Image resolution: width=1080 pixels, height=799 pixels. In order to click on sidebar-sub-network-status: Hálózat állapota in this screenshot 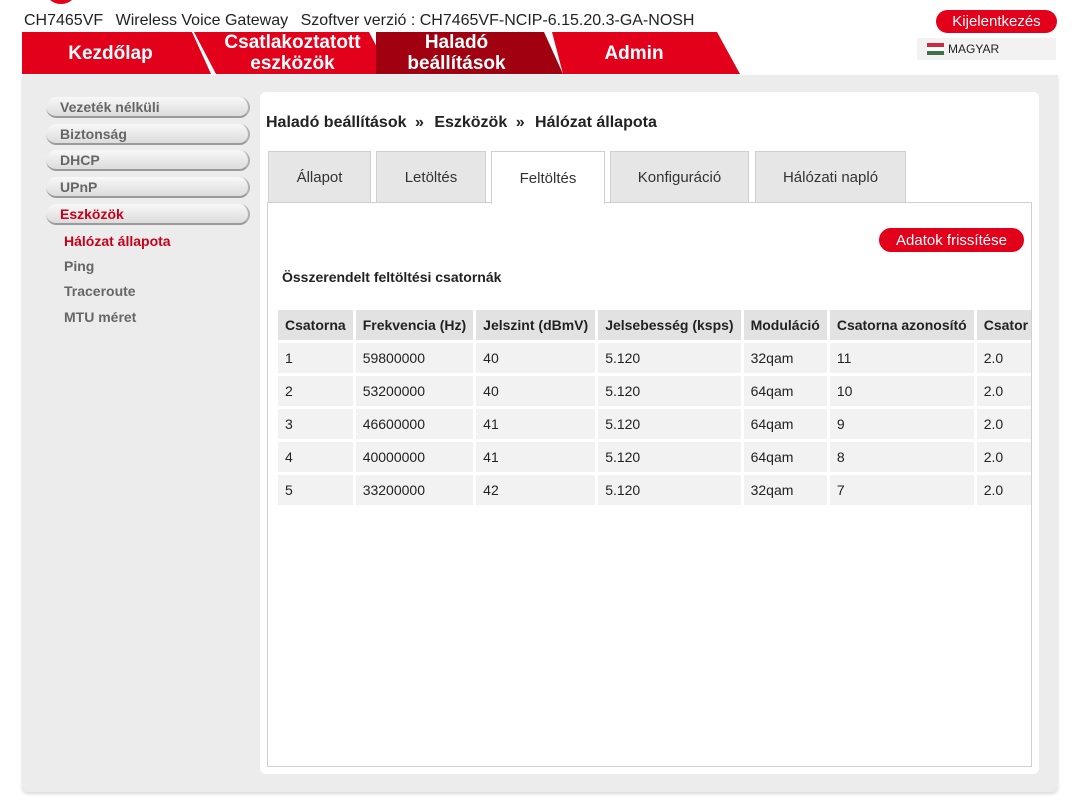, I will do `click(117, 241)`.